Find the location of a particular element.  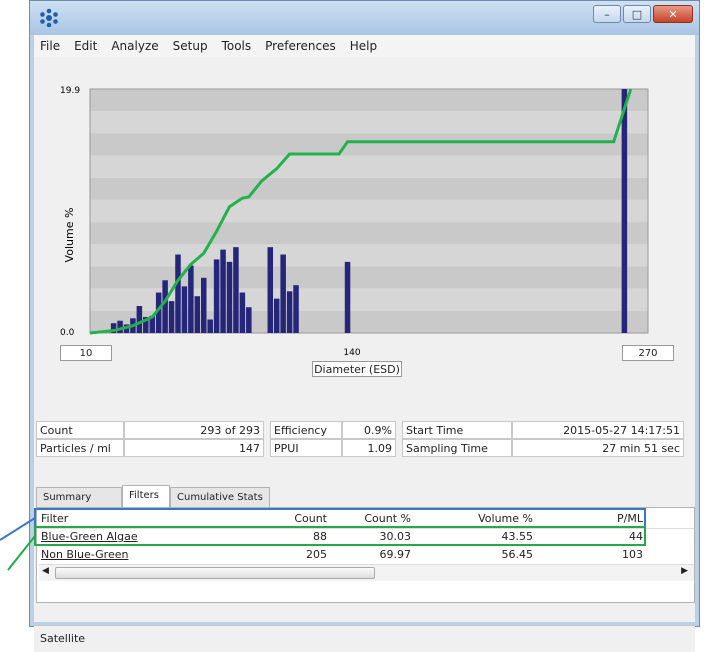

row-count: 88 is located at coordinates (320, 536).